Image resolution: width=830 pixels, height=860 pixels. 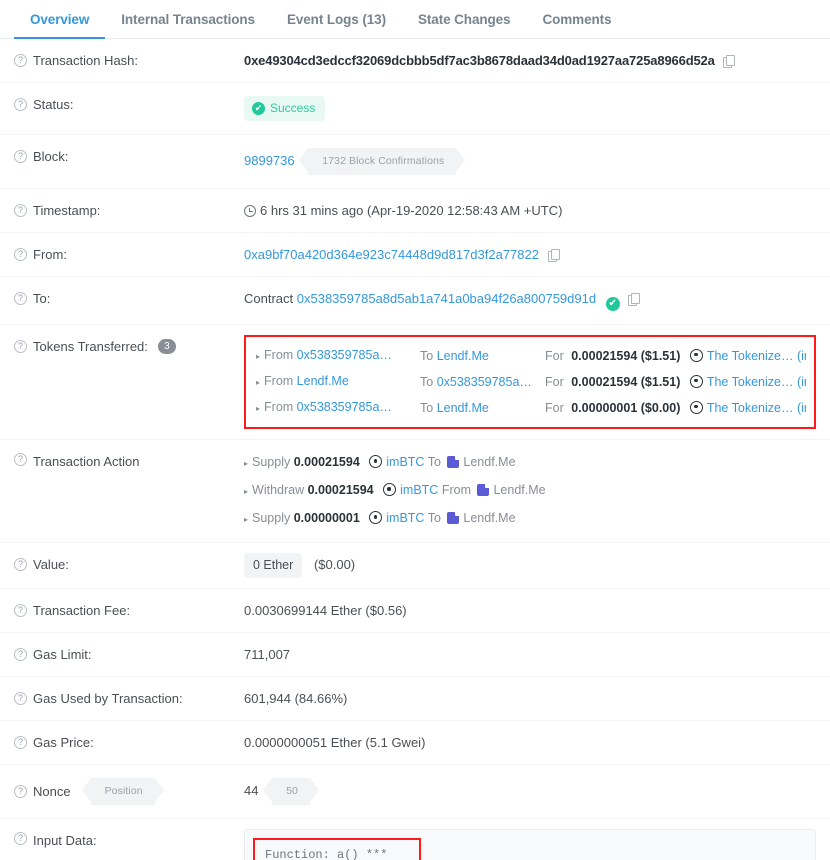 I want to click on action-verb: Withdraw, so click(x=278, y=490).